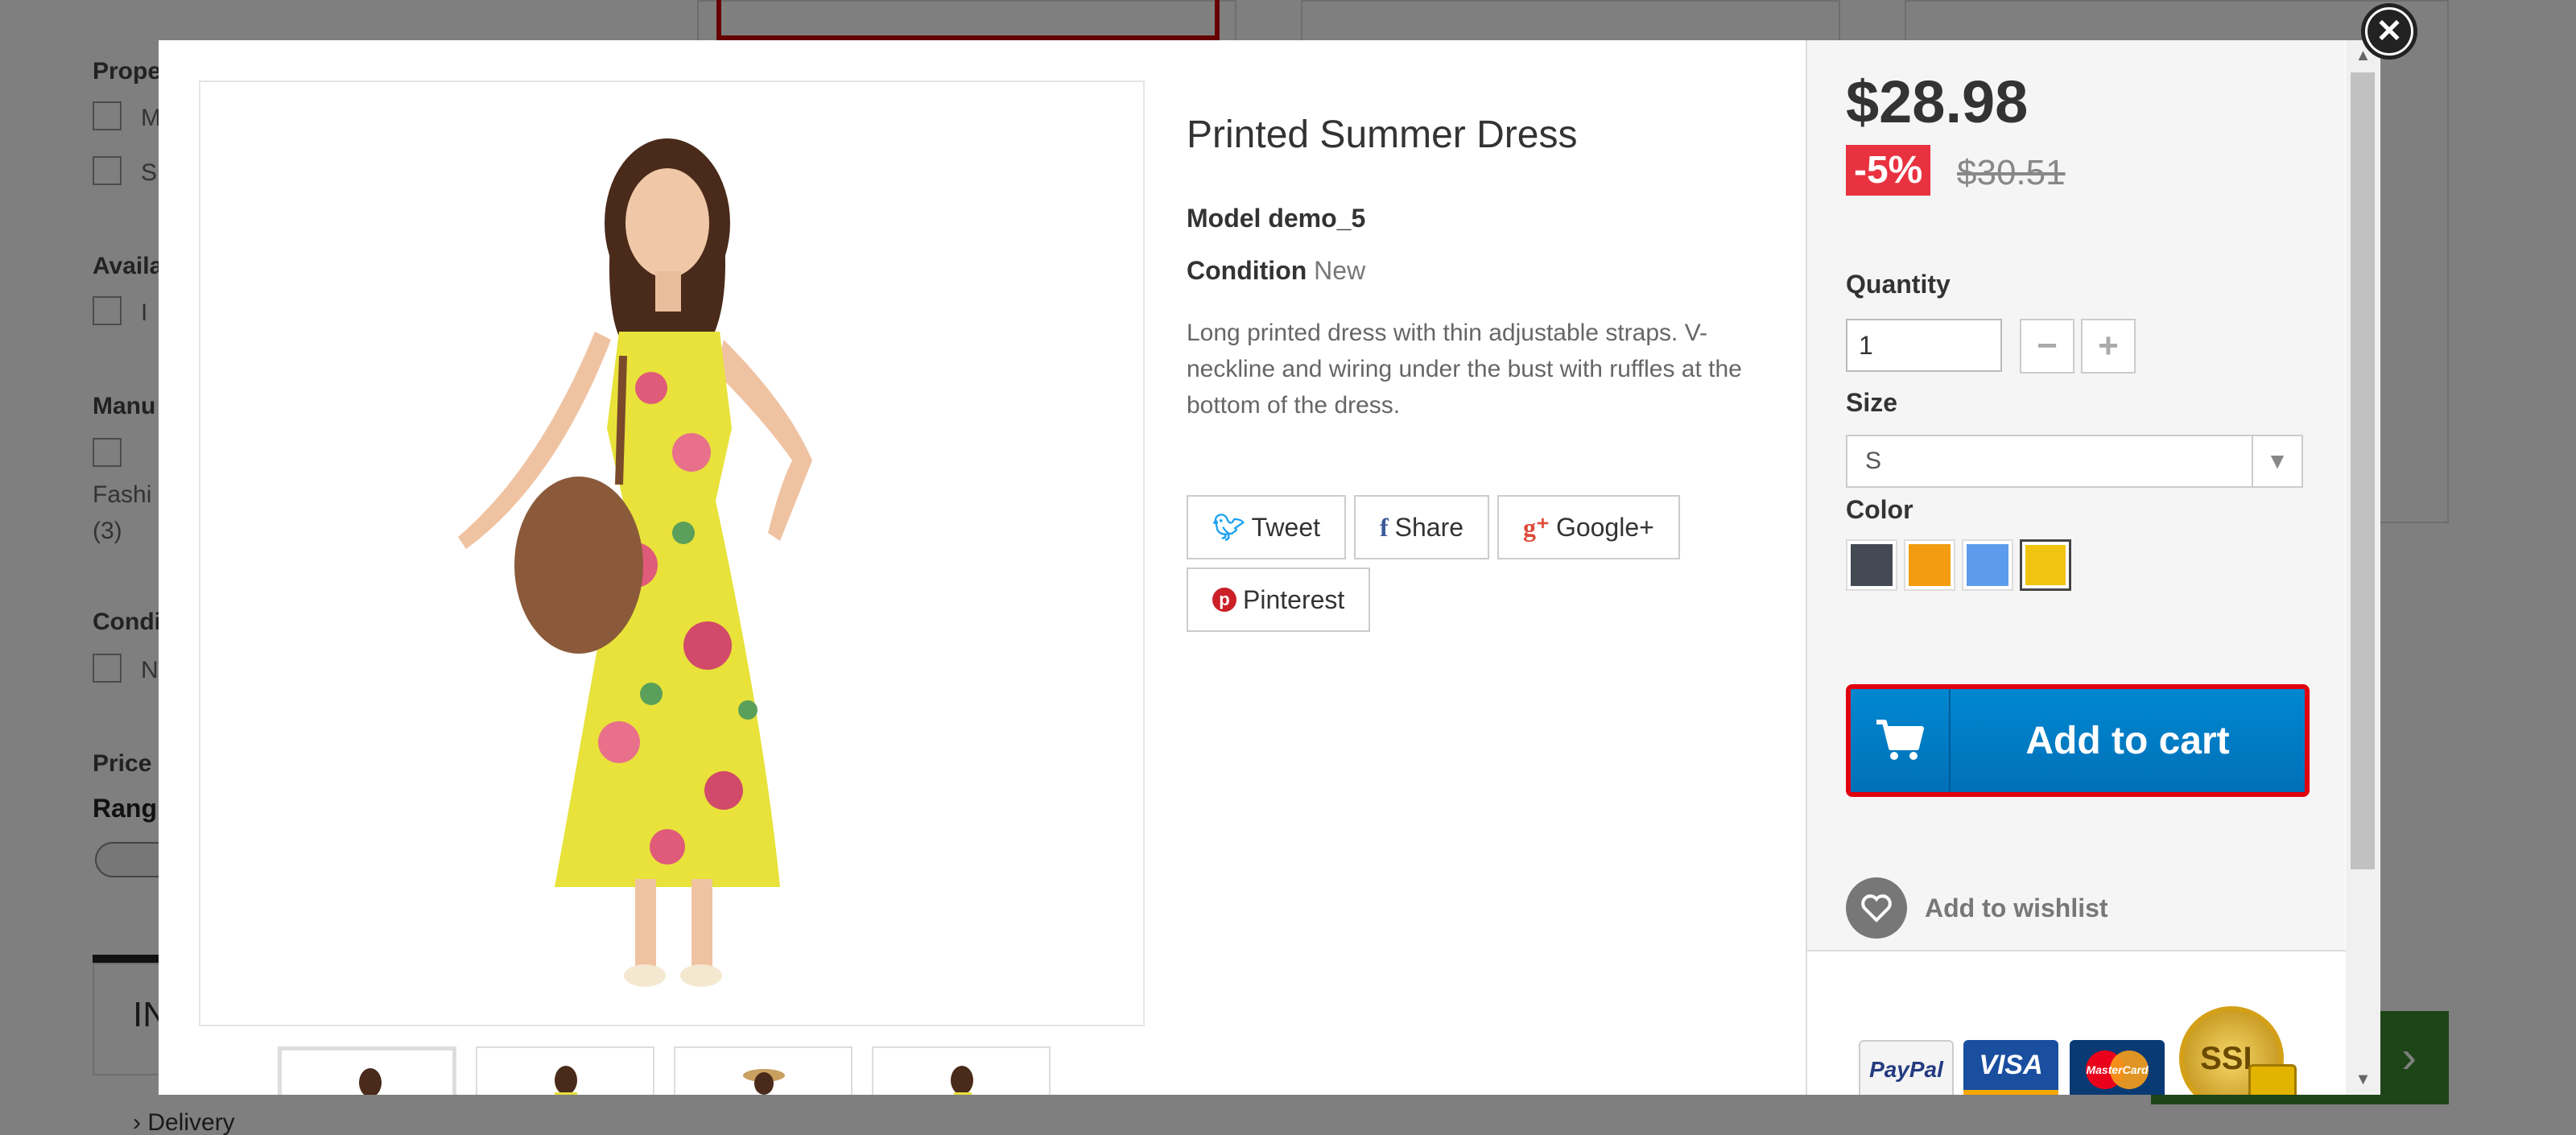 The image size is (2576, 1135). Describe the element at coordinates (1873, 461) in the screenshot. I see `size-value: S` at that location.